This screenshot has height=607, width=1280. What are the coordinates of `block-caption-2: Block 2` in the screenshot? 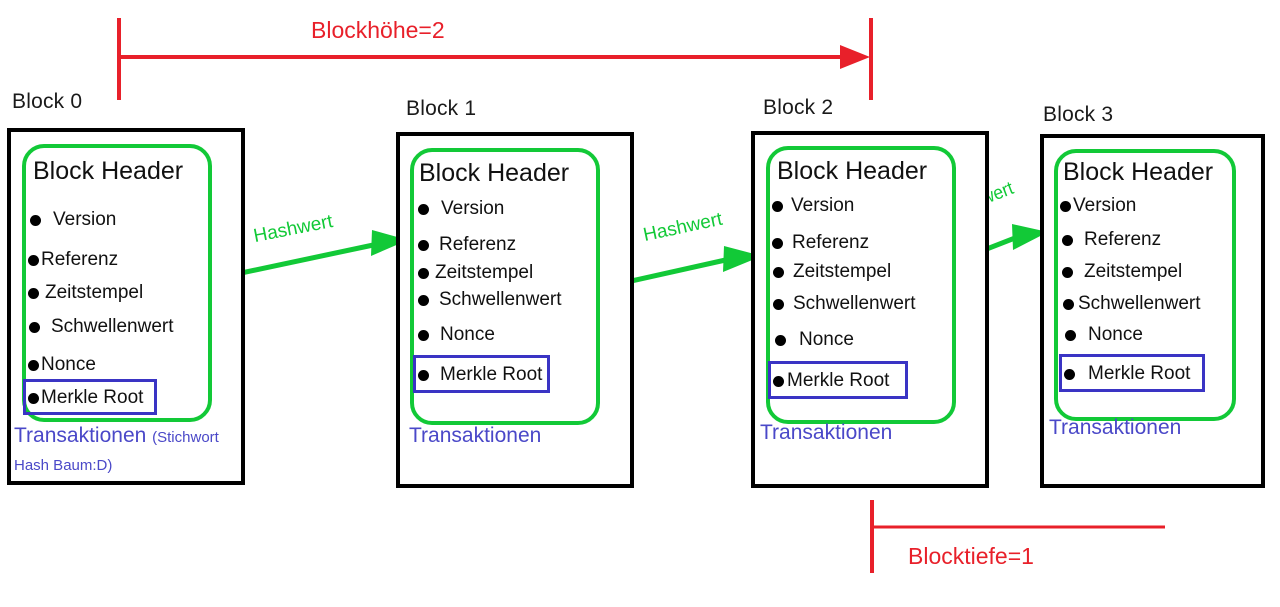 It's located at (798, 107).